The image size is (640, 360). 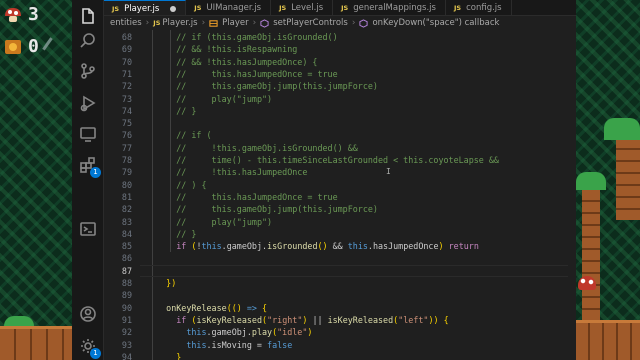 What do you see at coordinates (33, 14) in the screenshot?
I see `lives-count: 3` at bounding box center [33, 14].